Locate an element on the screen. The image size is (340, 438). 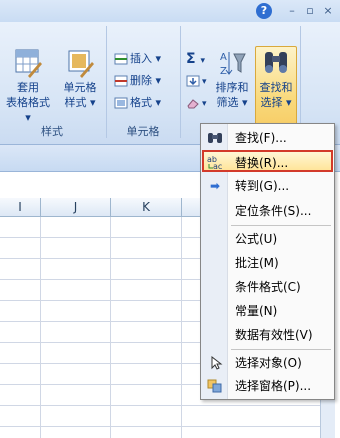
find-select-button: 查找和 选择 ▾ is located at coordinates (276, 79).